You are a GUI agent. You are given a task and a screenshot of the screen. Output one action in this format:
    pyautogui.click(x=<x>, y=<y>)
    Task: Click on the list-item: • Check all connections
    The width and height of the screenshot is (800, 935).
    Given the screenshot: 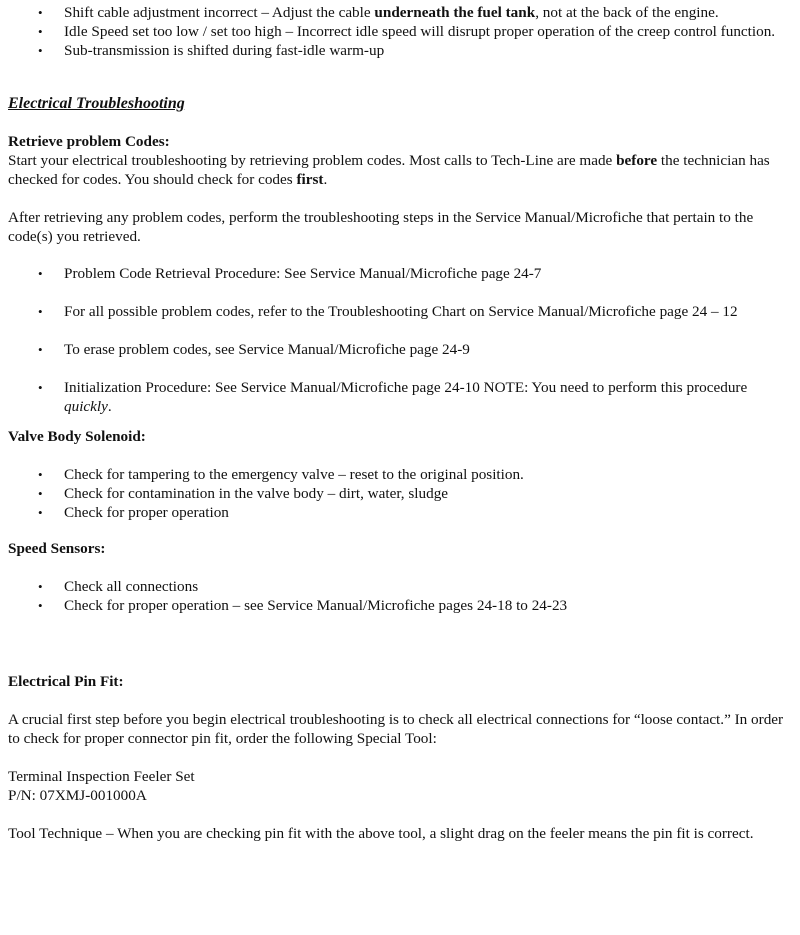 What is the action you would take?
    pyautogui.click(x=118, y=586)
    